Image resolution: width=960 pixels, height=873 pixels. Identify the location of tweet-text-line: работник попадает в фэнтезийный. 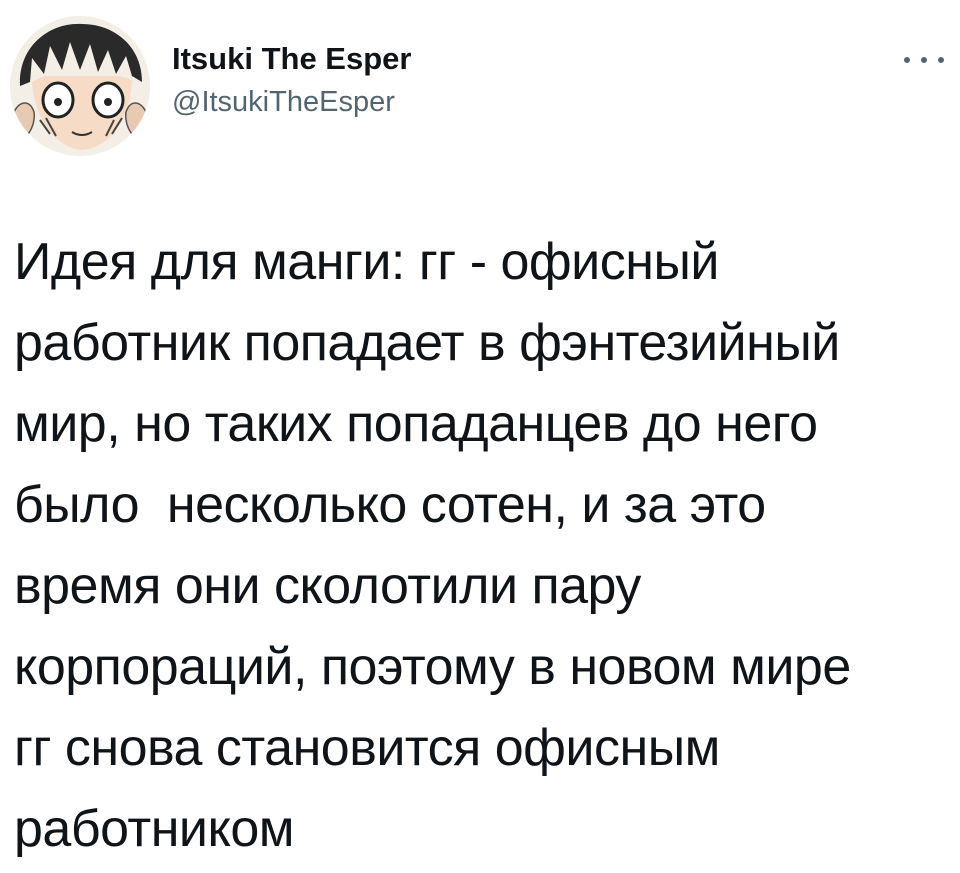
(427, 343).